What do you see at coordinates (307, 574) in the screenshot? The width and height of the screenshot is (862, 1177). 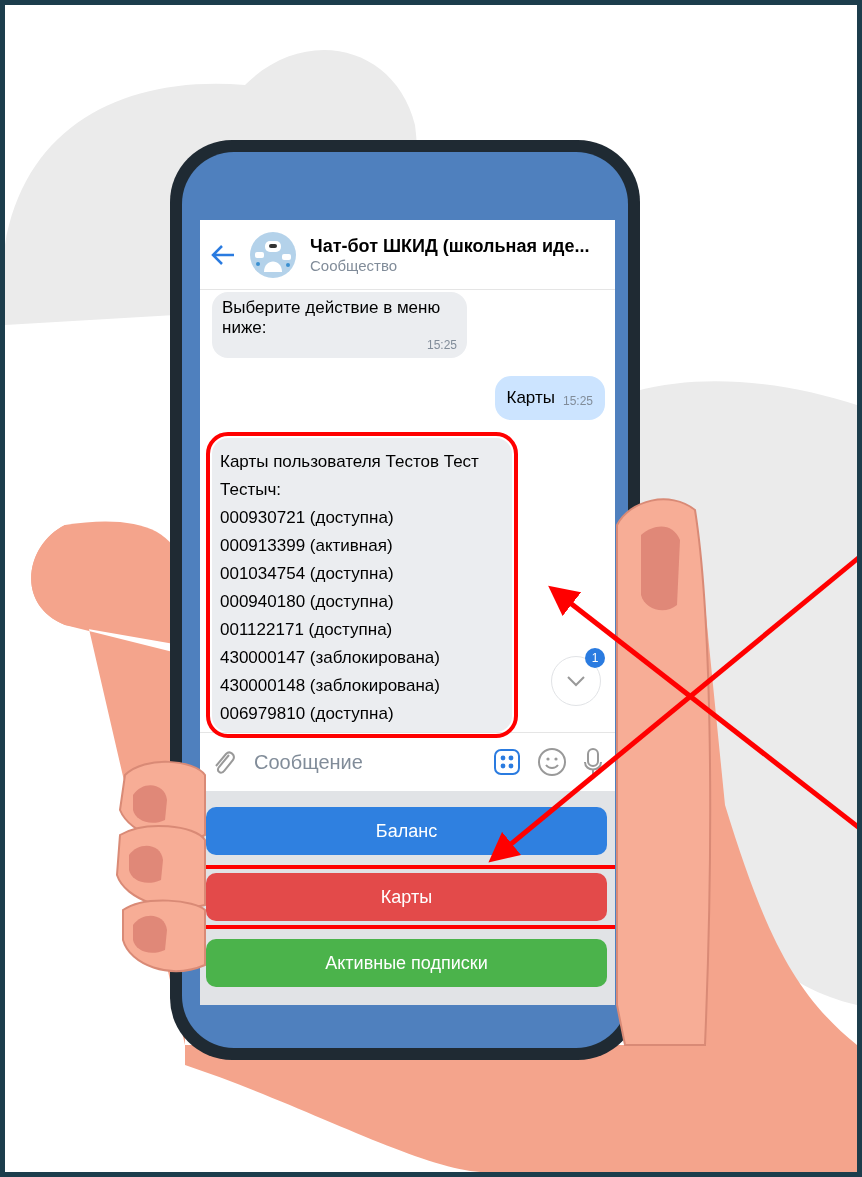 I see `card-entry: 001034754 (доступна)` at bounding box center [307, 574].